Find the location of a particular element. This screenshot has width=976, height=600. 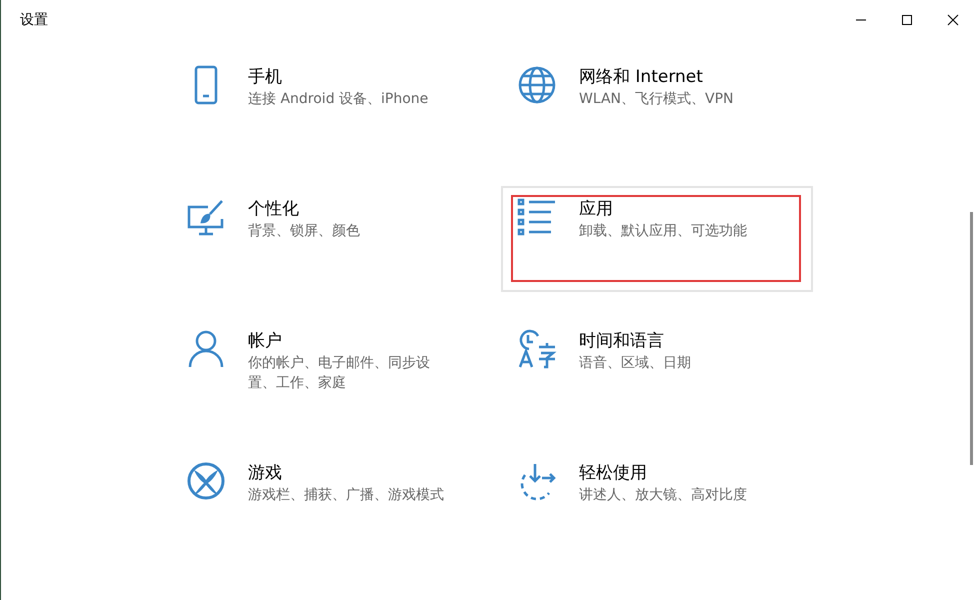

tile-title: 个性化 is located at coordinates (274, 209).